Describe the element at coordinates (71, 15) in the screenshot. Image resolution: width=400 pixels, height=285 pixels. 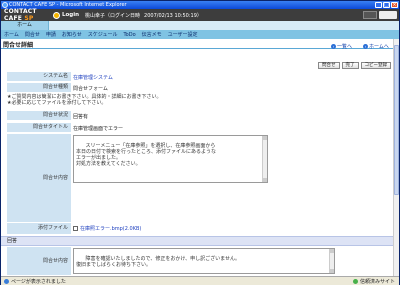
I see `login-label: Login` at that location.